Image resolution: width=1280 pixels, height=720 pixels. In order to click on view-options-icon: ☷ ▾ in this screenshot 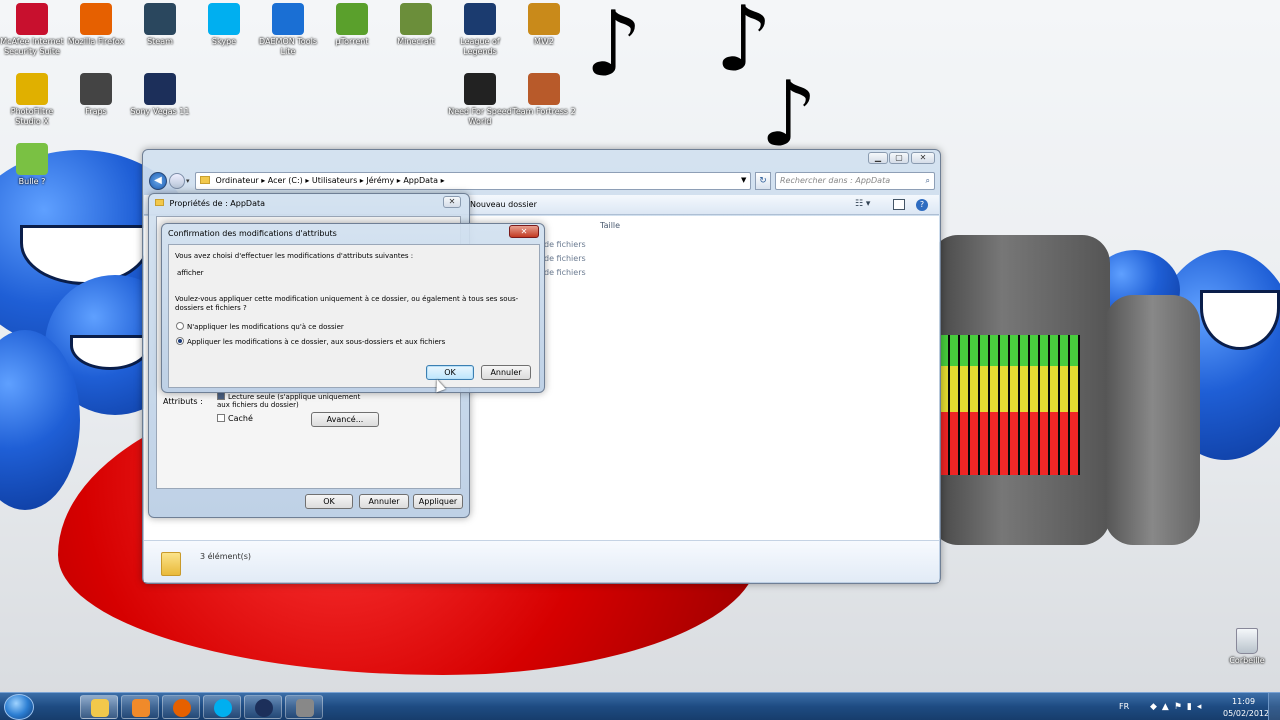, I will do `click(862, 204)`.